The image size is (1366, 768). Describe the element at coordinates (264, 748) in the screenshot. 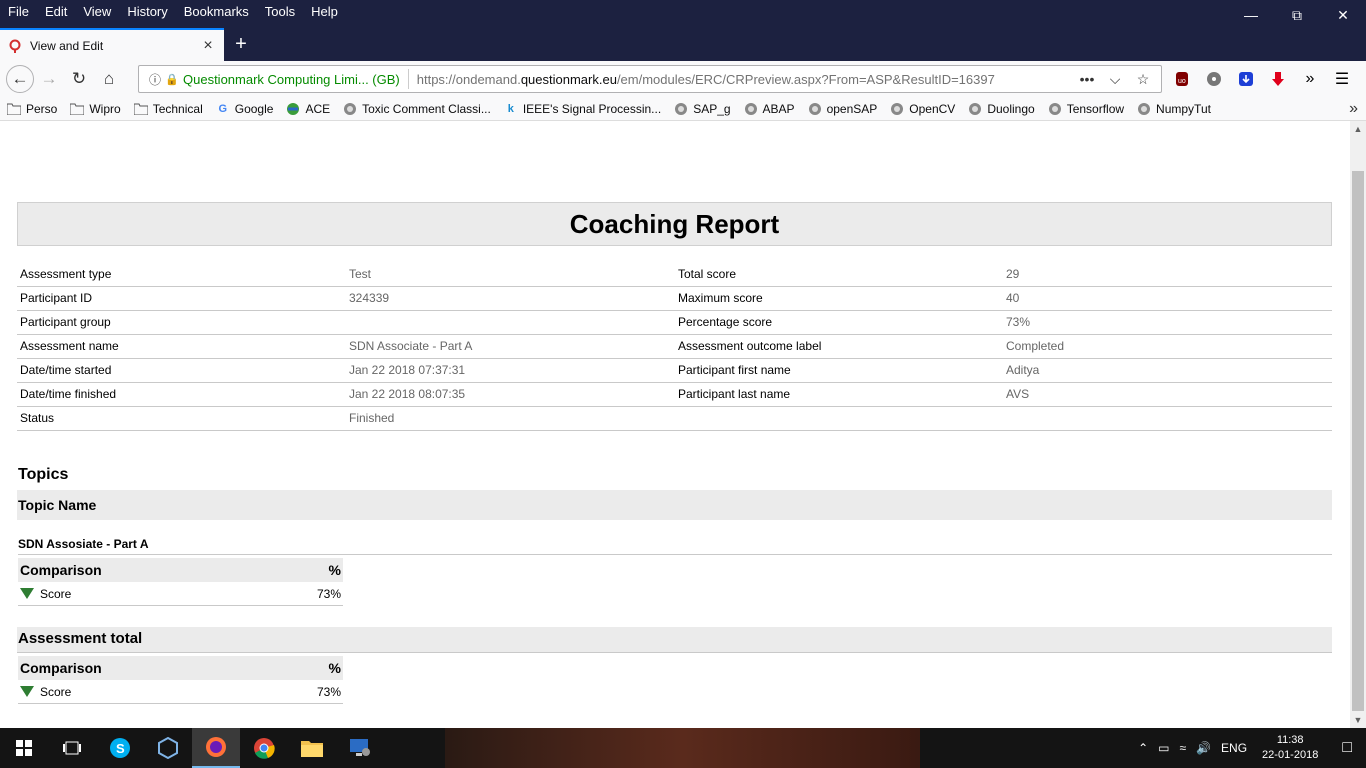

I see `chrome-icon` at that location.